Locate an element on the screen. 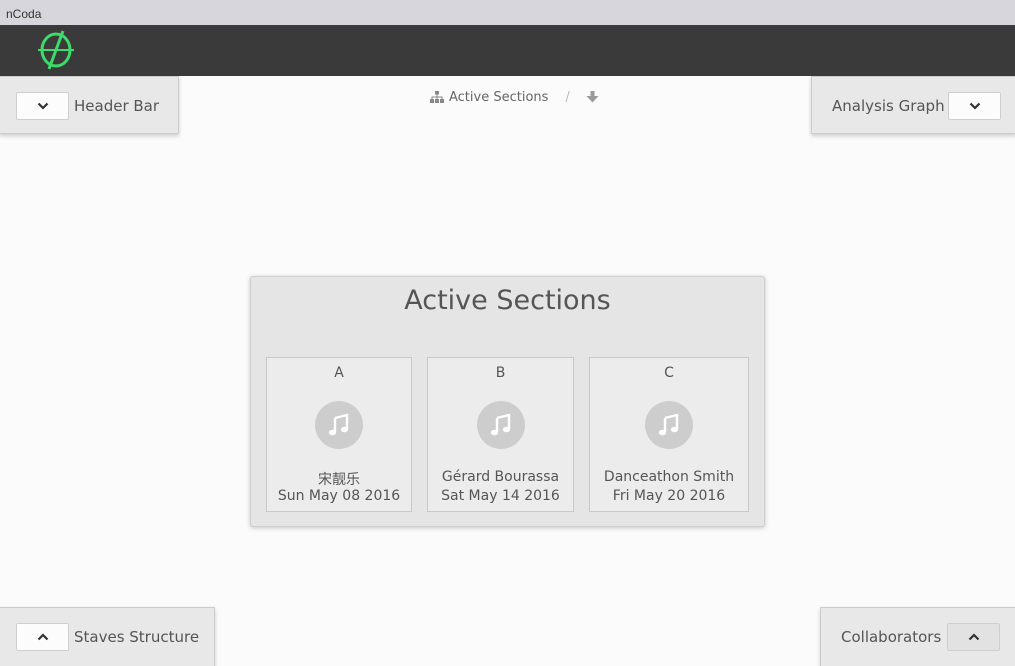 This screenshot has width=1015, height=666. breadcrumb-active-sections-link: Active Sections is located at coordinates (498, 97).